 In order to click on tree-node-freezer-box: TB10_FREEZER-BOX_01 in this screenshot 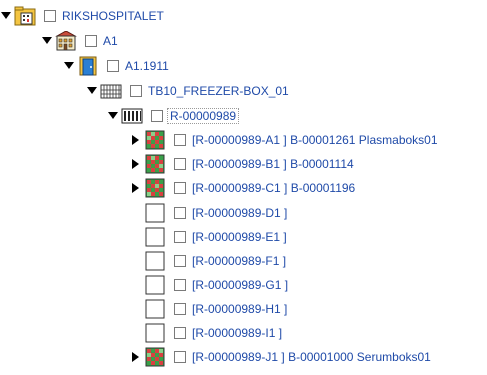, I will do `click(187, 91)`.